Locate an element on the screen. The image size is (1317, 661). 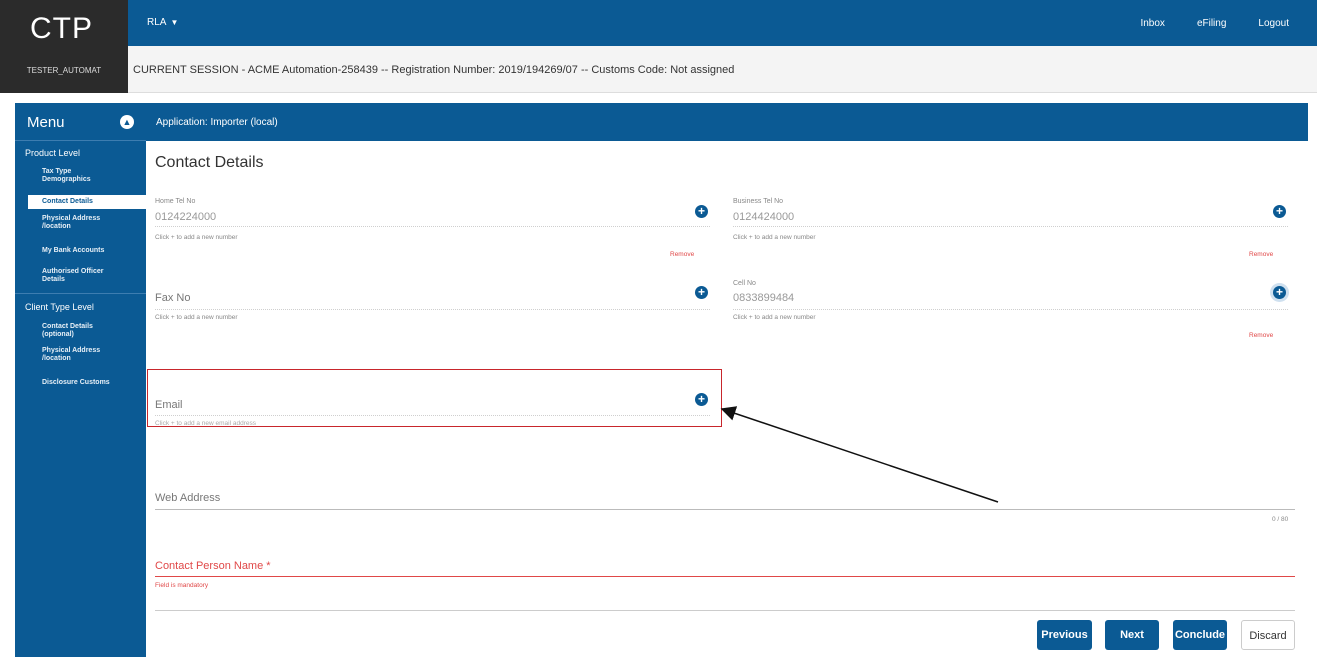
home-tel-label: Home Tel No is located at coordinates (175, 201).